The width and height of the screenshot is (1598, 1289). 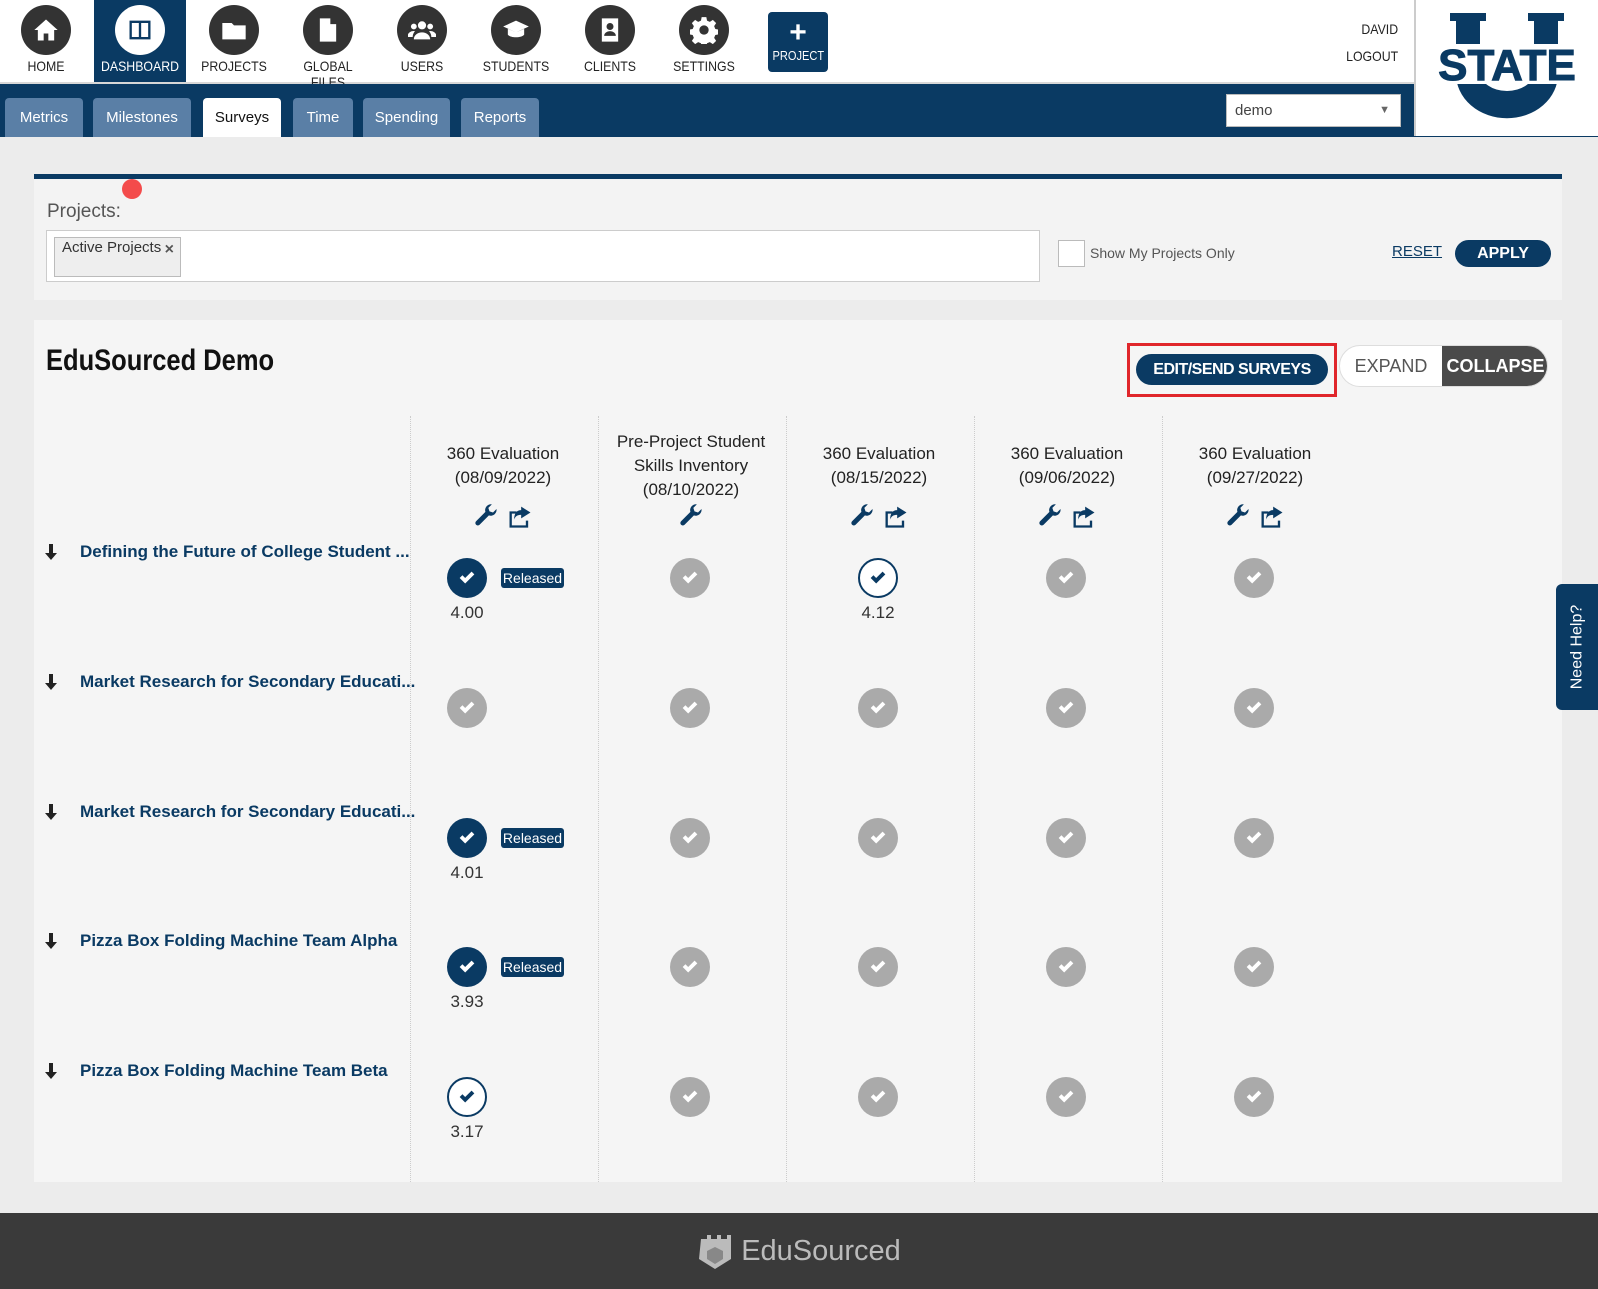 What do you see at coordinates (242, 117) in the screenshot?
I see `tab-surveys: Surveys` at bounding box center [242, 117].